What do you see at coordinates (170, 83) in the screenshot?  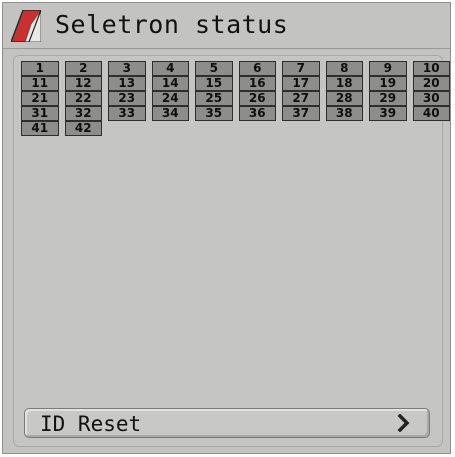 I see `seletron-cell: 14` at bounding box center [170, 83].